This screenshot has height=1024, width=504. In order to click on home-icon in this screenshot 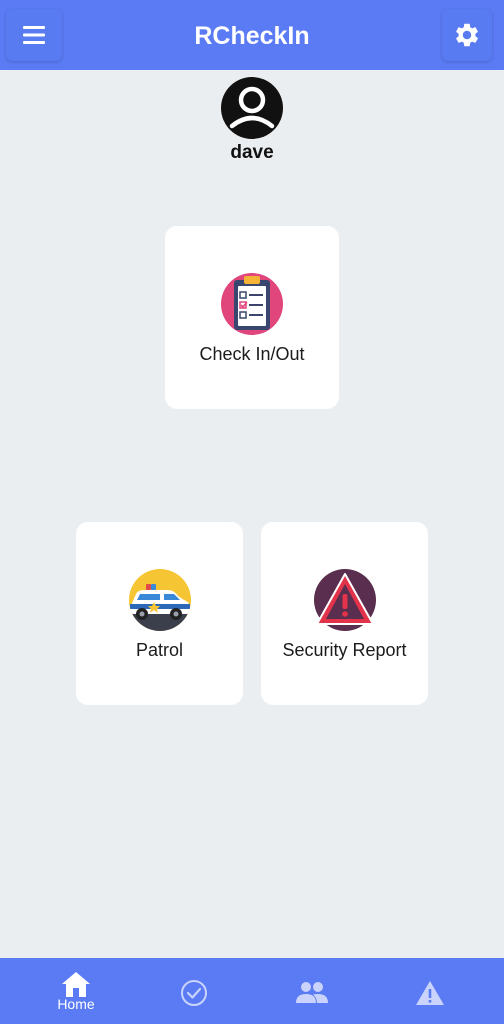, I will do `click(76, 984)`.